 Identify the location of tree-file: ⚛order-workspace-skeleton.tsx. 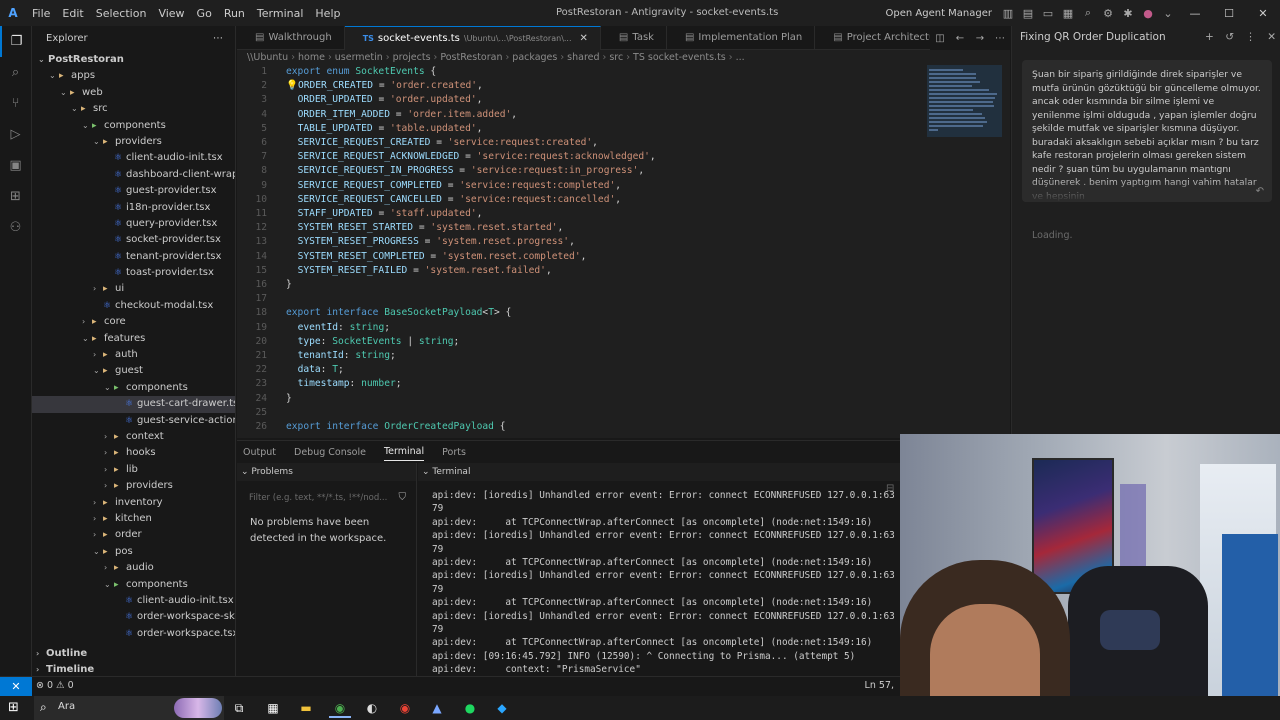
(133, 617).